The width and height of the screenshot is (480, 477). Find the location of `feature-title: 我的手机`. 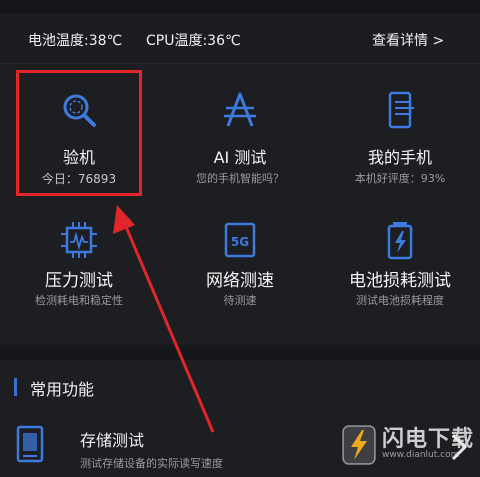

feature-title: 我的手机 is located at coordinates (399, 157).